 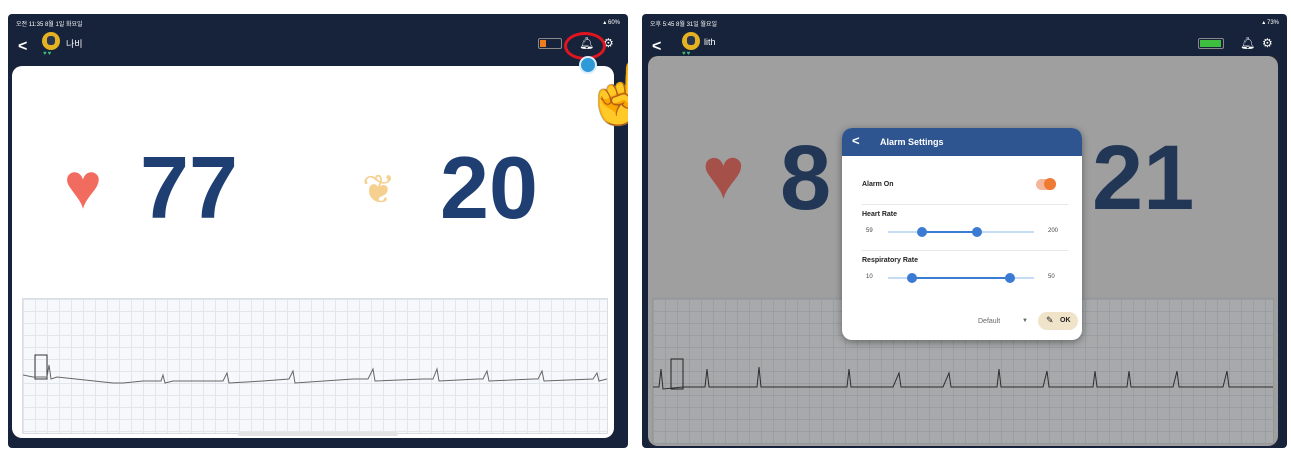 What do you see at coordinates (48, 54) in the screenshot?
I see `hearts-indicator: ♥♥` at bounding box center [48, 54].